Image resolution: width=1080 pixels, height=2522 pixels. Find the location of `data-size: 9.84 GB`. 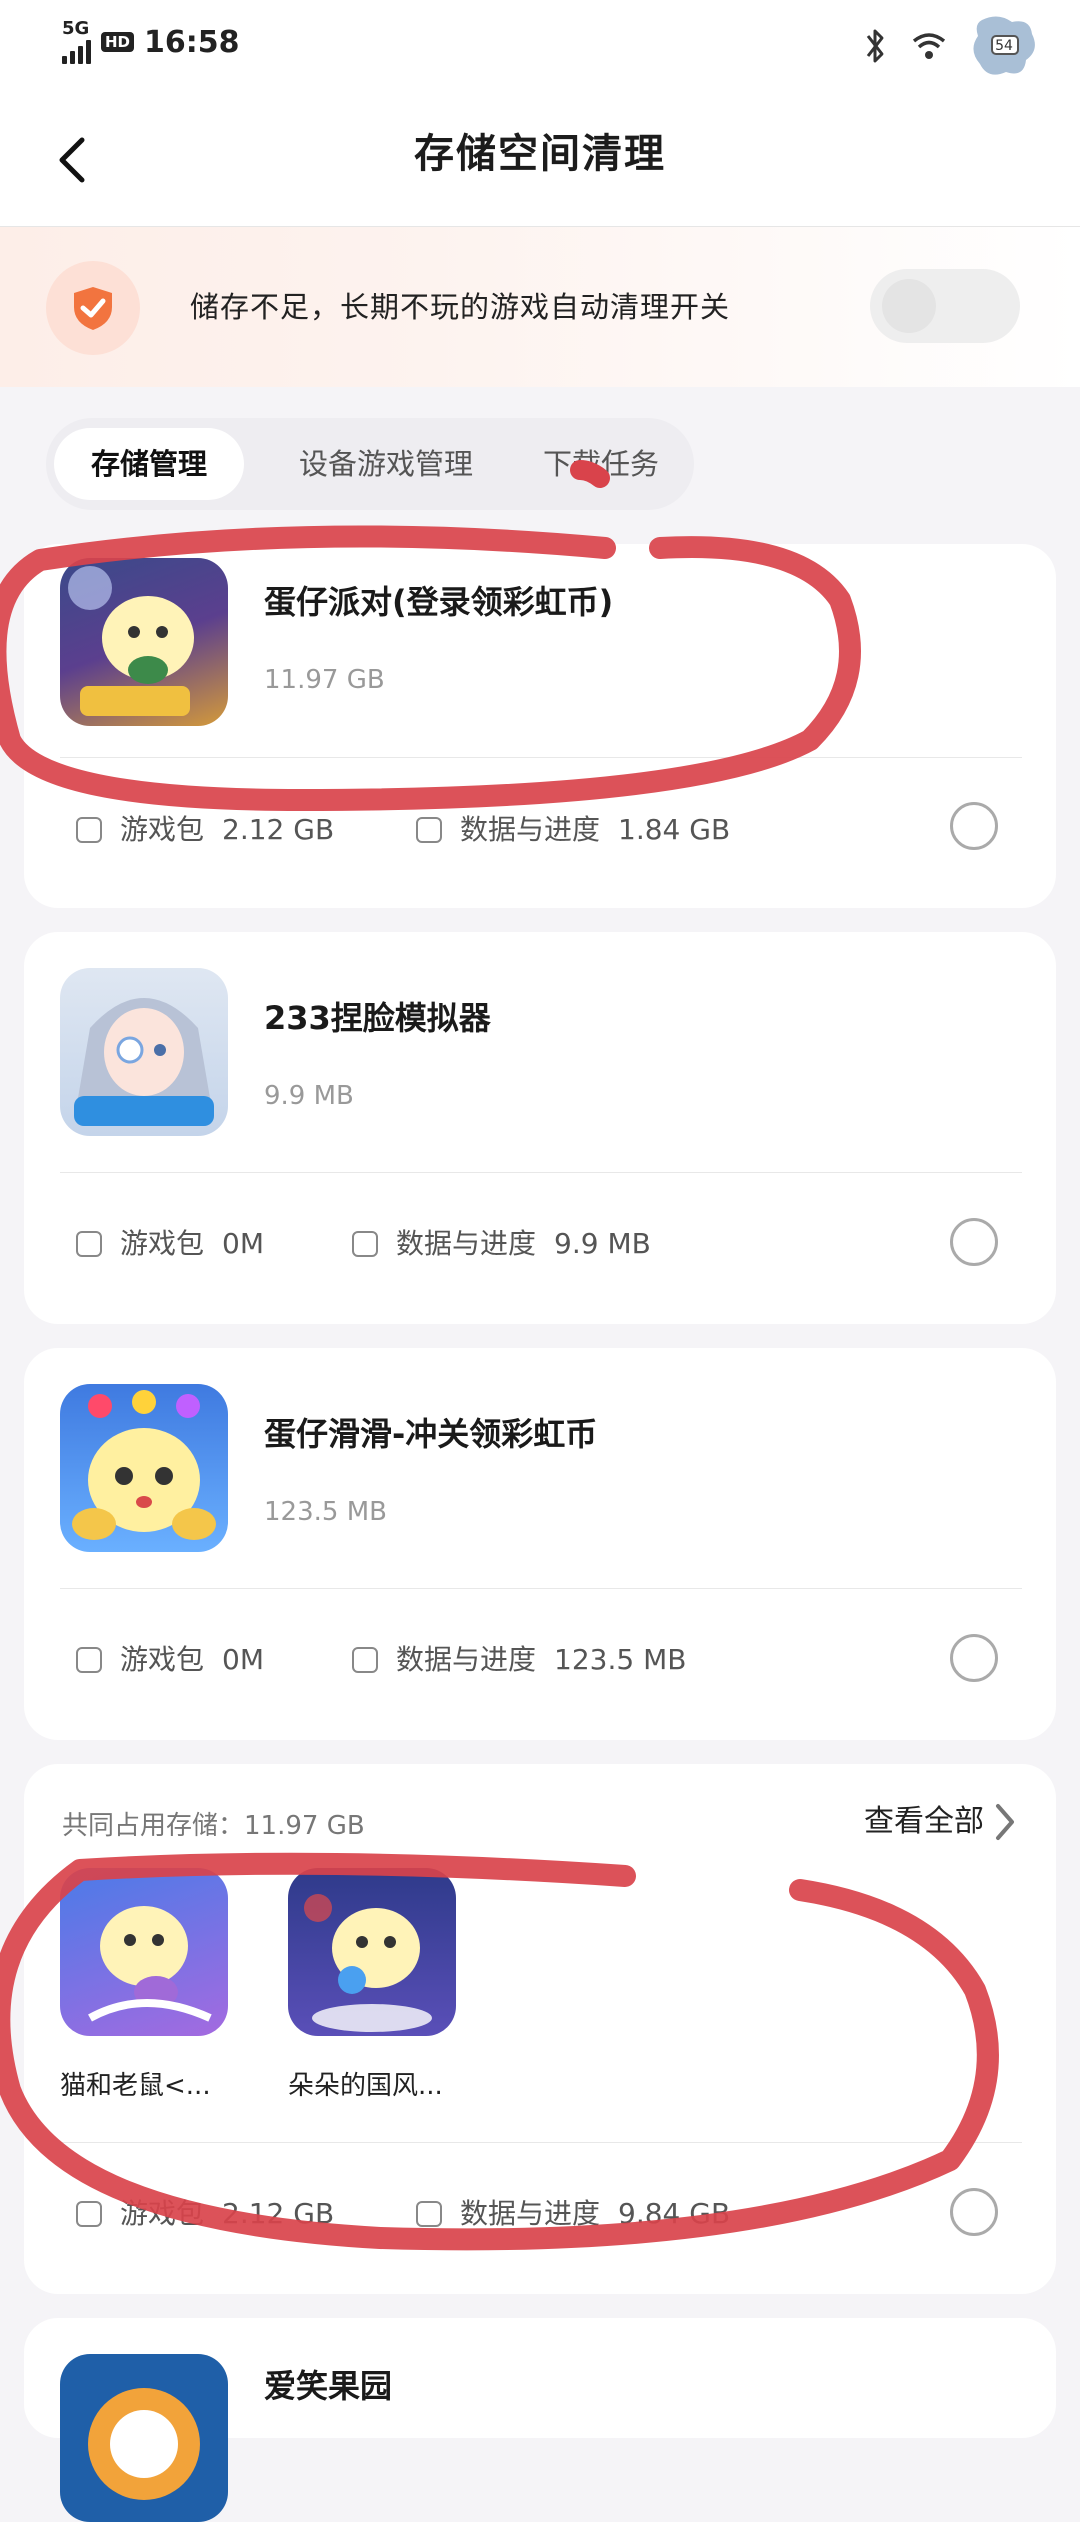

data-size: 9.84 GB is located at coordinates (674, 2213).